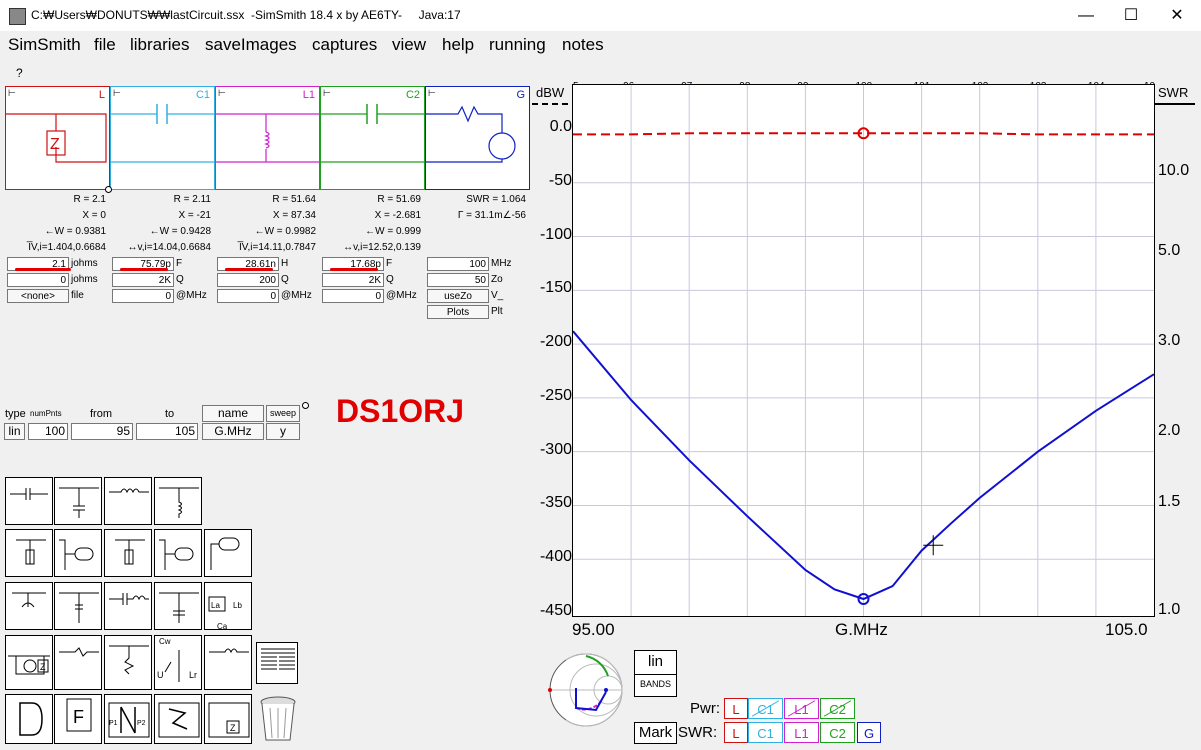 The height and width of the screenshot is (750, 1201). What do you see at coordinates (581, 693) in the screenshot?
I see `smith-chart-thumbnail` at bounding box center [581, 693].